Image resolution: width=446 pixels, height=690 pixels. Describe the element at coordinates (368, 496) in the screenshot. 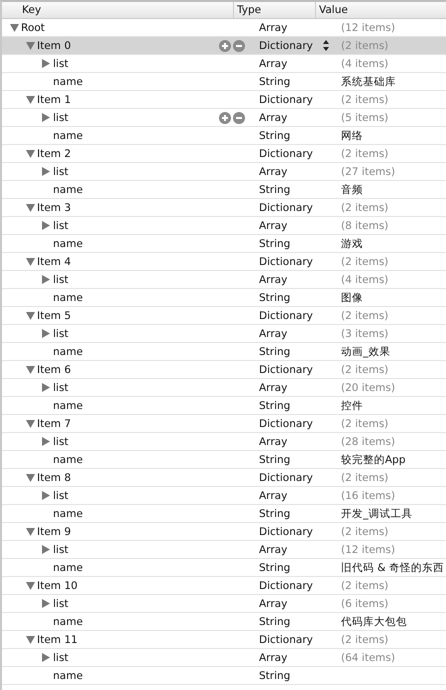

I see `value-text: (16 items)` at that location.